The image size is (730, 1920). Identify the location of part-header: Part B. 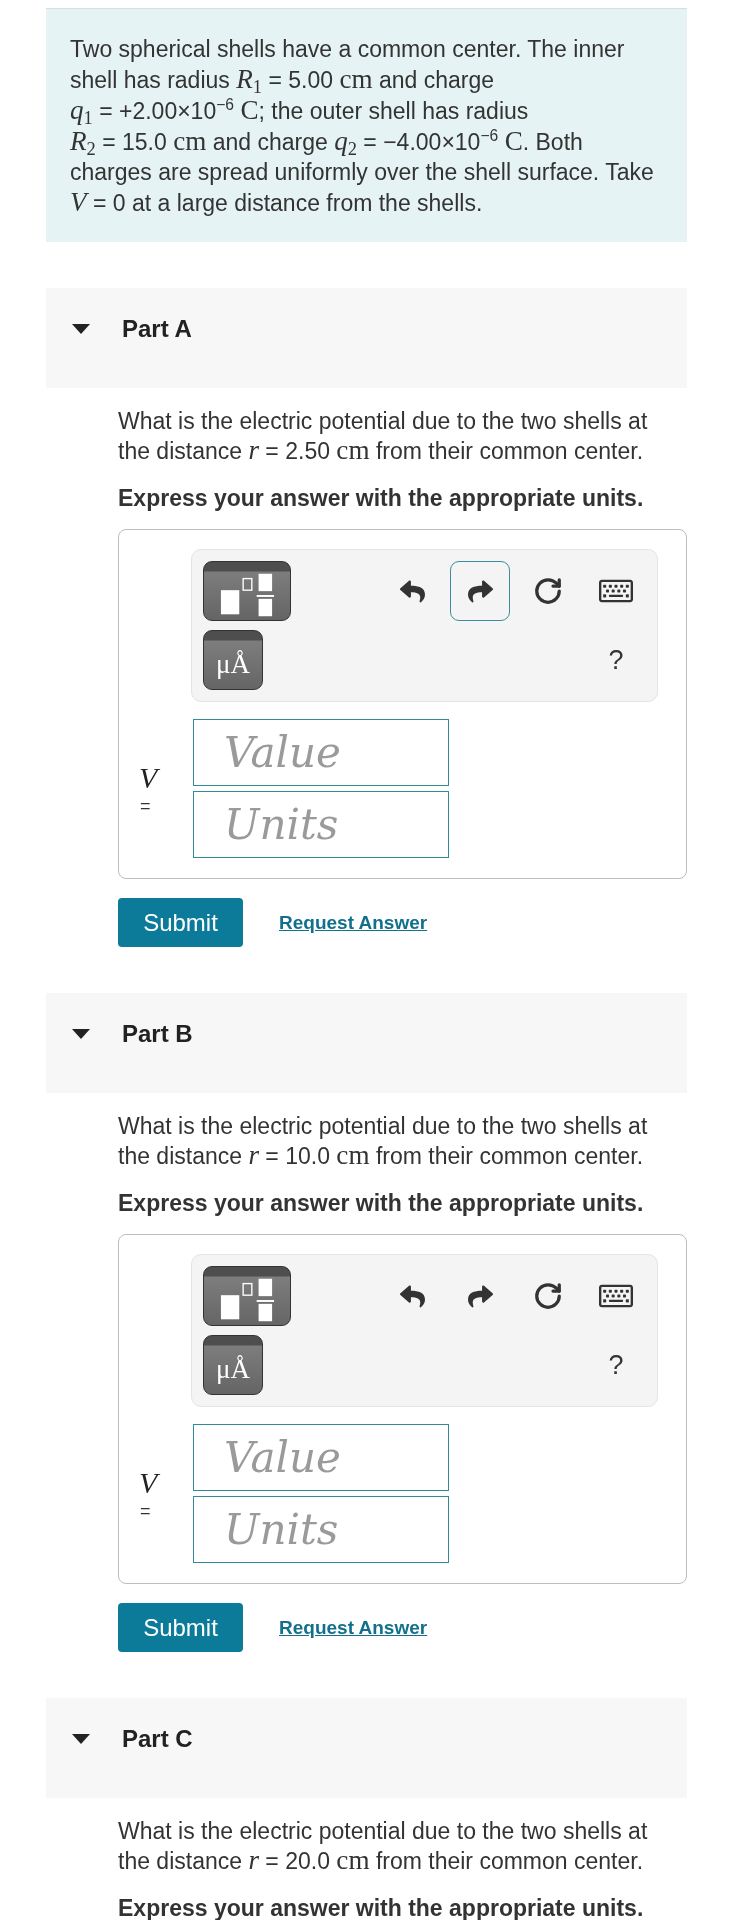
(366, 1043).